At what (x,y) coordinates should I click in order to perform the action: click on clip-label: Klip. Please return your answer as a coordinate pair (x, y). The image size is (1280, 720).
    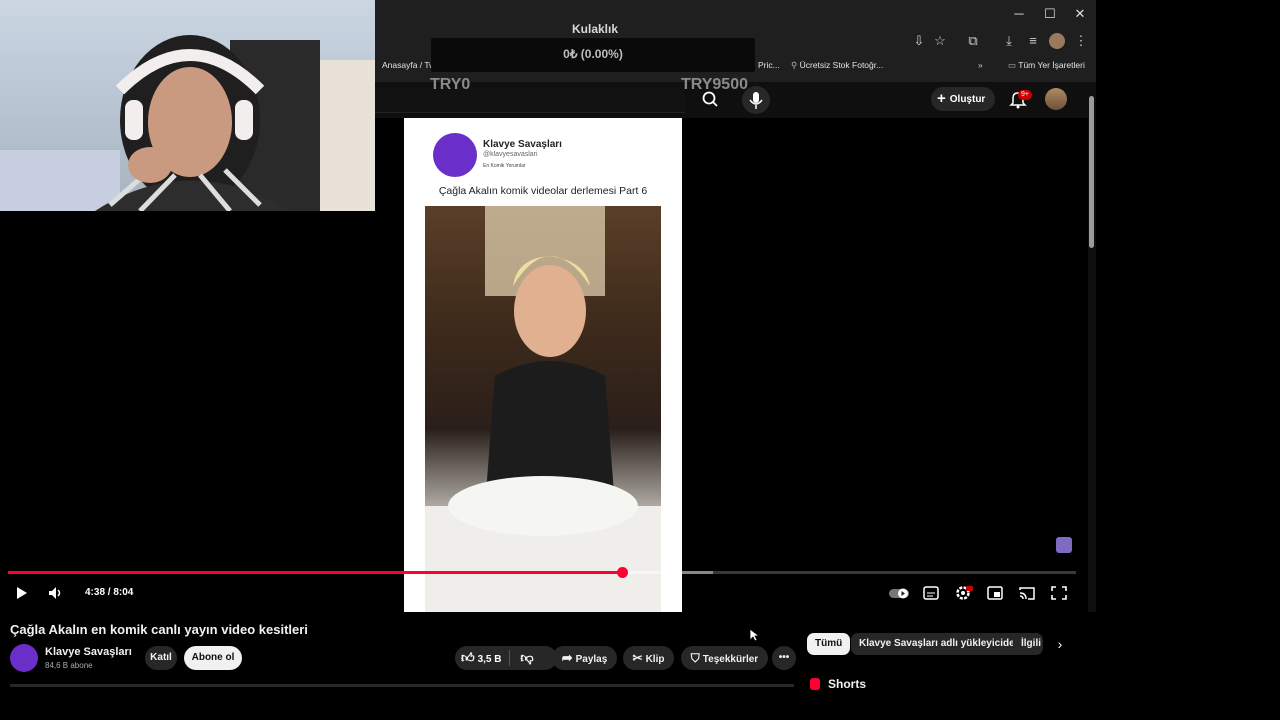
    Looking at the image, I should click on (655, 659).